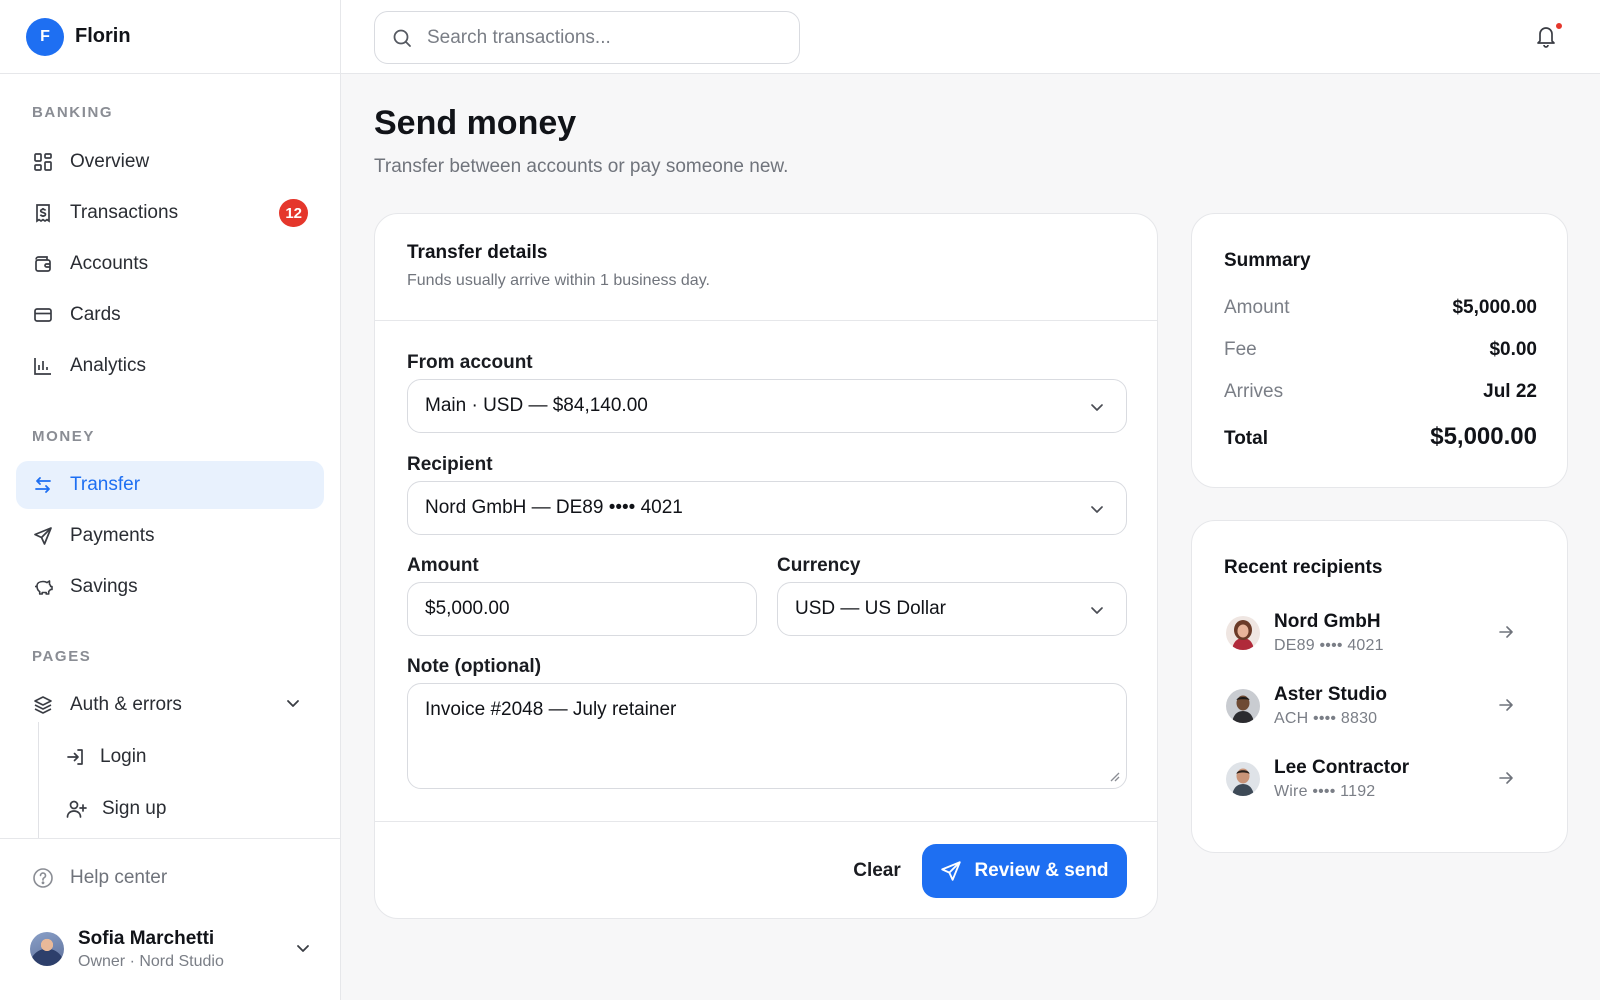 Image resolution: width=1600 pixels, height=1000 pixels. I want to click on recipient-account: Wire •••• 1192, so click(1325, 791).